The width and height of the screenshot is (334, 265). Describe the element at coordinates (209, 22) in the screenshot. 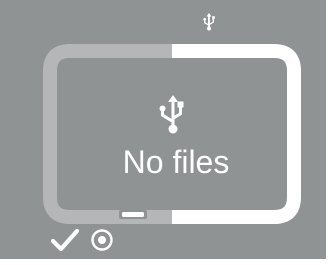

I see `usb-status-icon` at that location.